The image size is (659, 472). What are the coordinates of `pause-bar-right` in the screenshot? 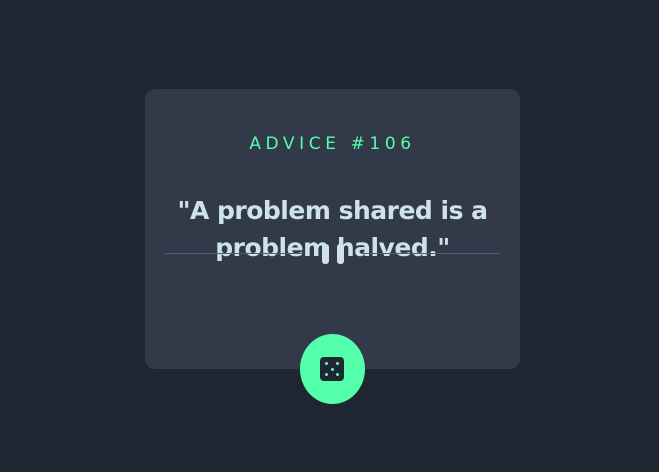 It's located at (340, 254).